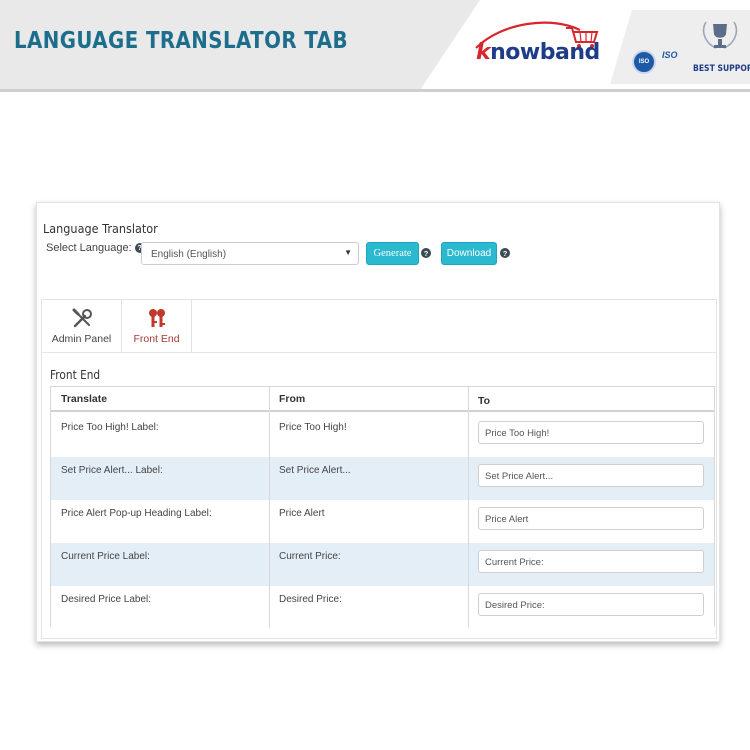 This screenshot has height=750, width=750. Describe the element at coordinates (310, 599) in the screenshot. I see `from-value: Desired Price:` at that location.